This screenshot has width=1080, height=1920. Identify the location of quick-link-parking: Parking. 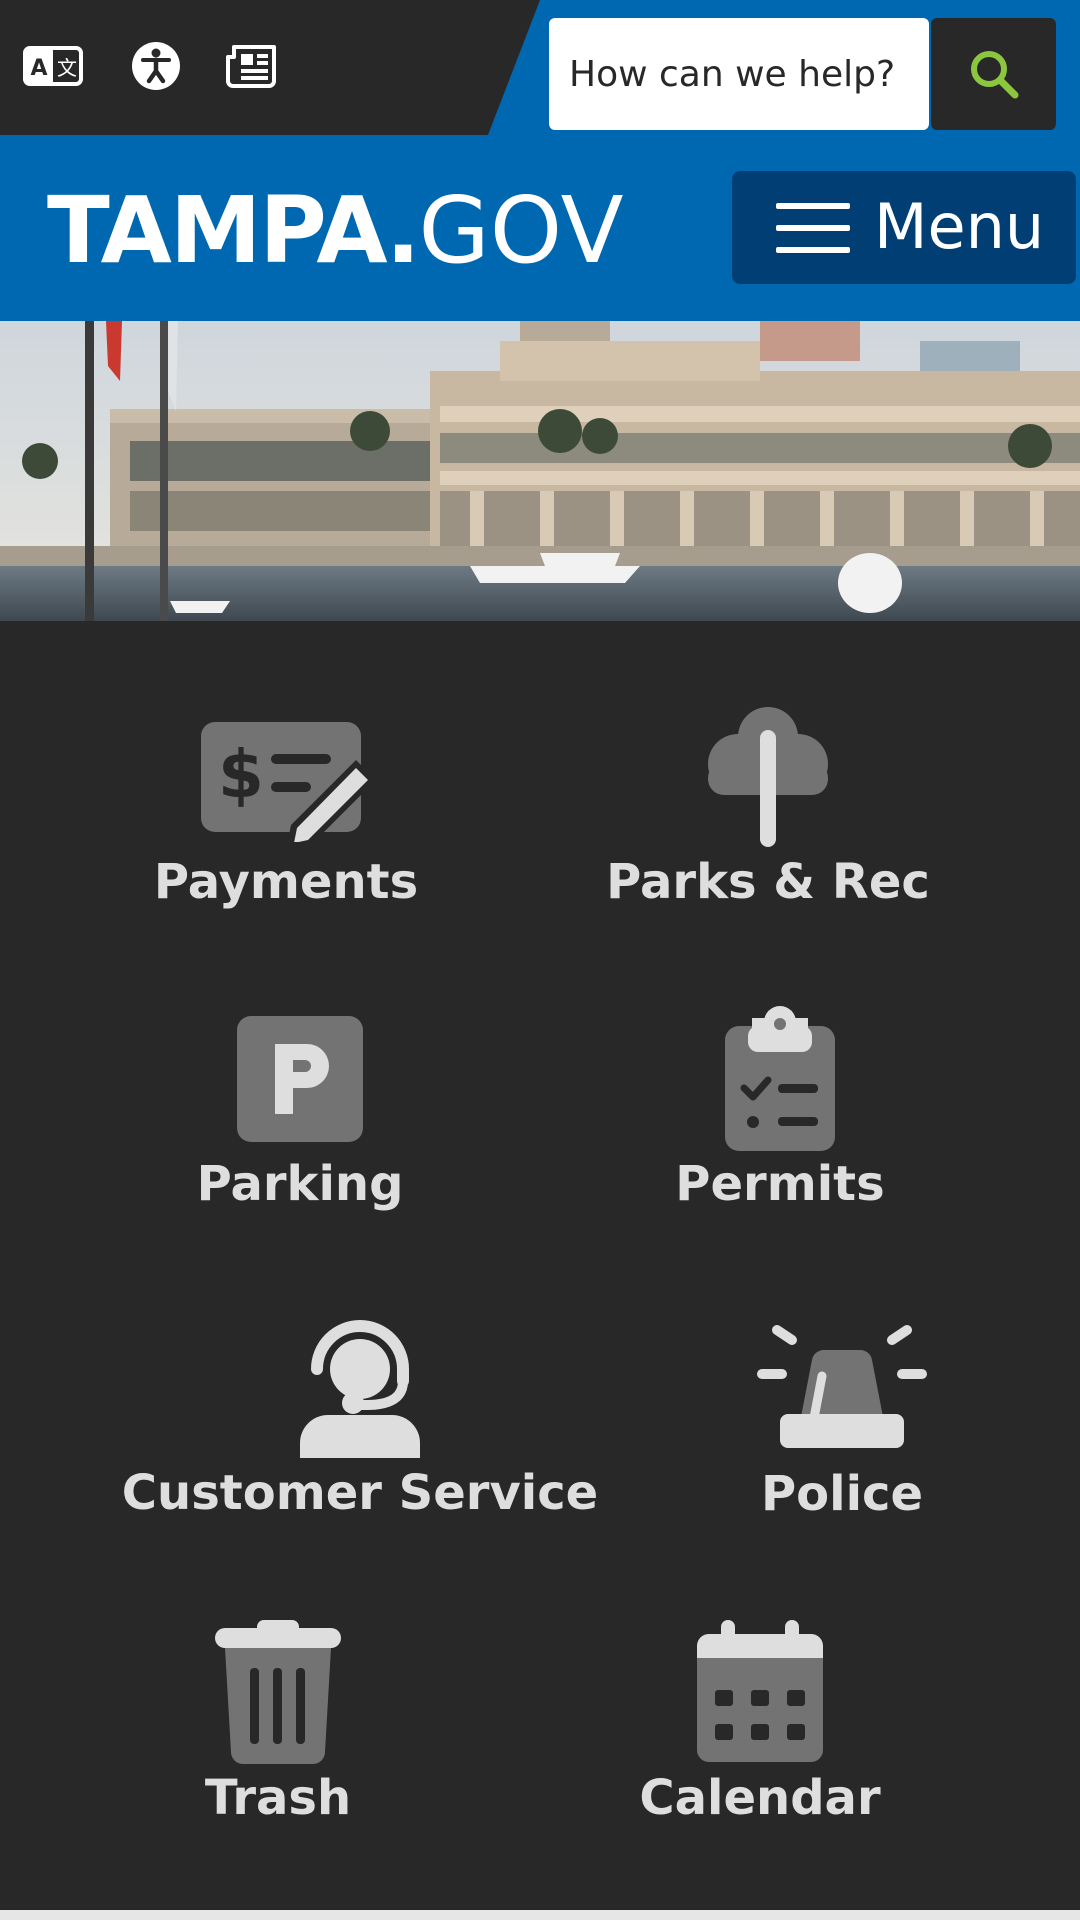
(300, 1119).